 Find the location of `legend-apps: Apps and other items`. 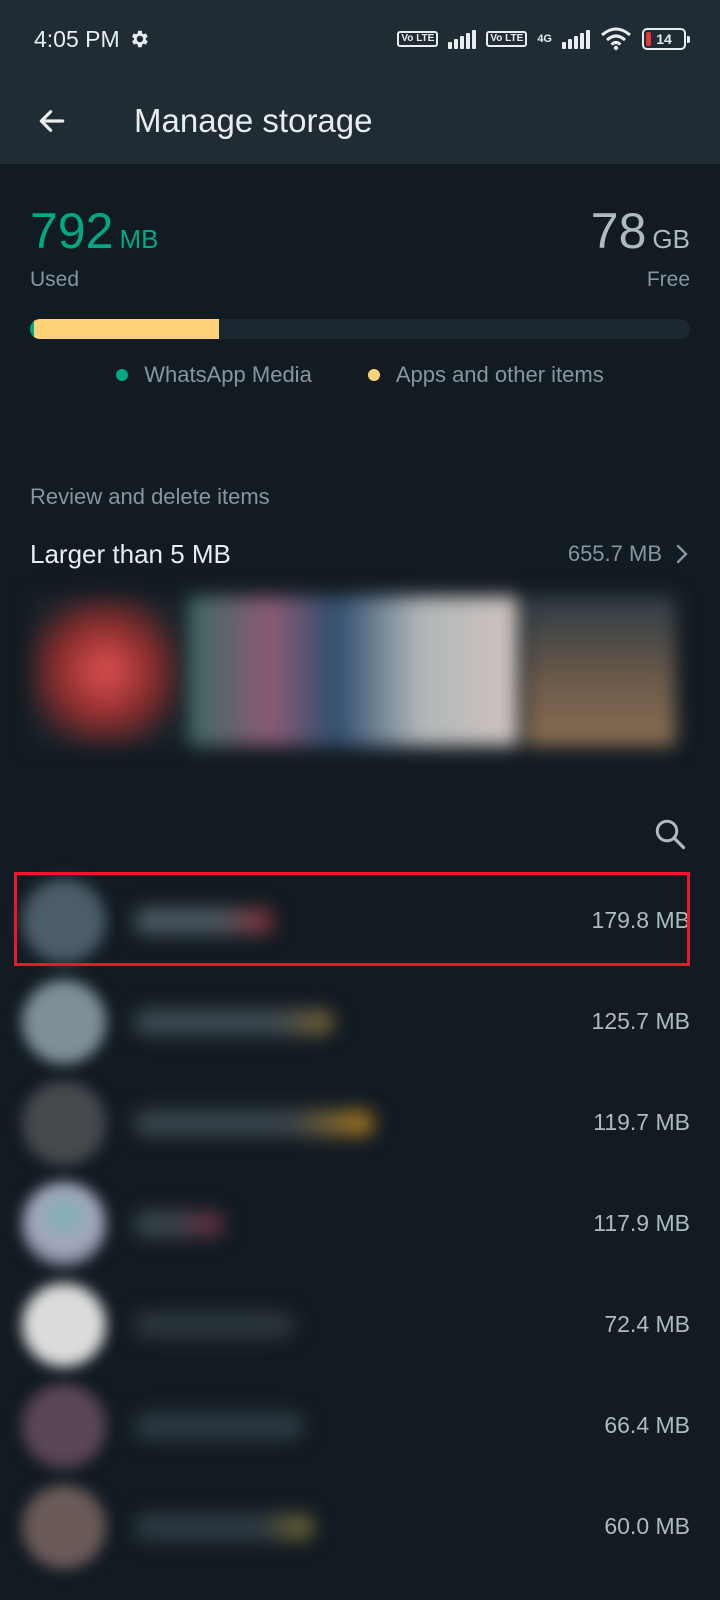

legend-apps: Apps and other items is located at coordinates (485, 375).